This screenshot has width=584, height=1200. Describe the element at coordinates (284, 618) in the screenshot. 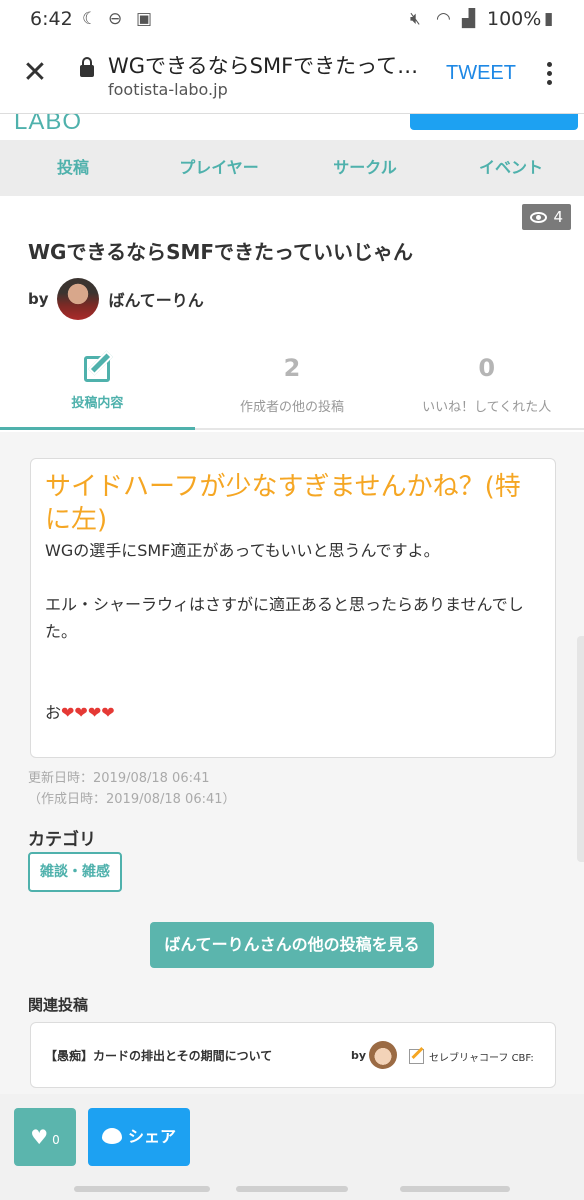

I see `body-paragraph: エル・シャーラウィはさすがに適正あると思ったらありませんでした。` at that location.